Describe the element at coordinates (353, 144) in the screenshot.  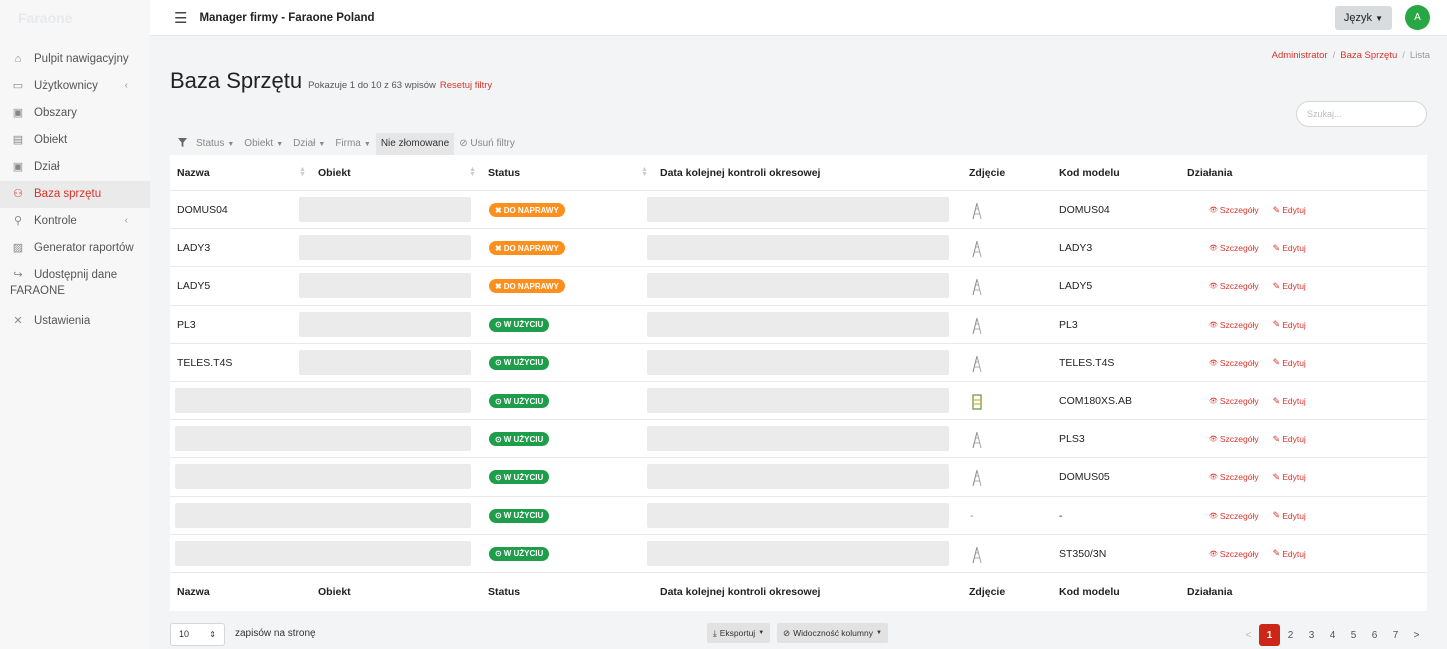
I see `company-filter: Firma ▼` at that location.